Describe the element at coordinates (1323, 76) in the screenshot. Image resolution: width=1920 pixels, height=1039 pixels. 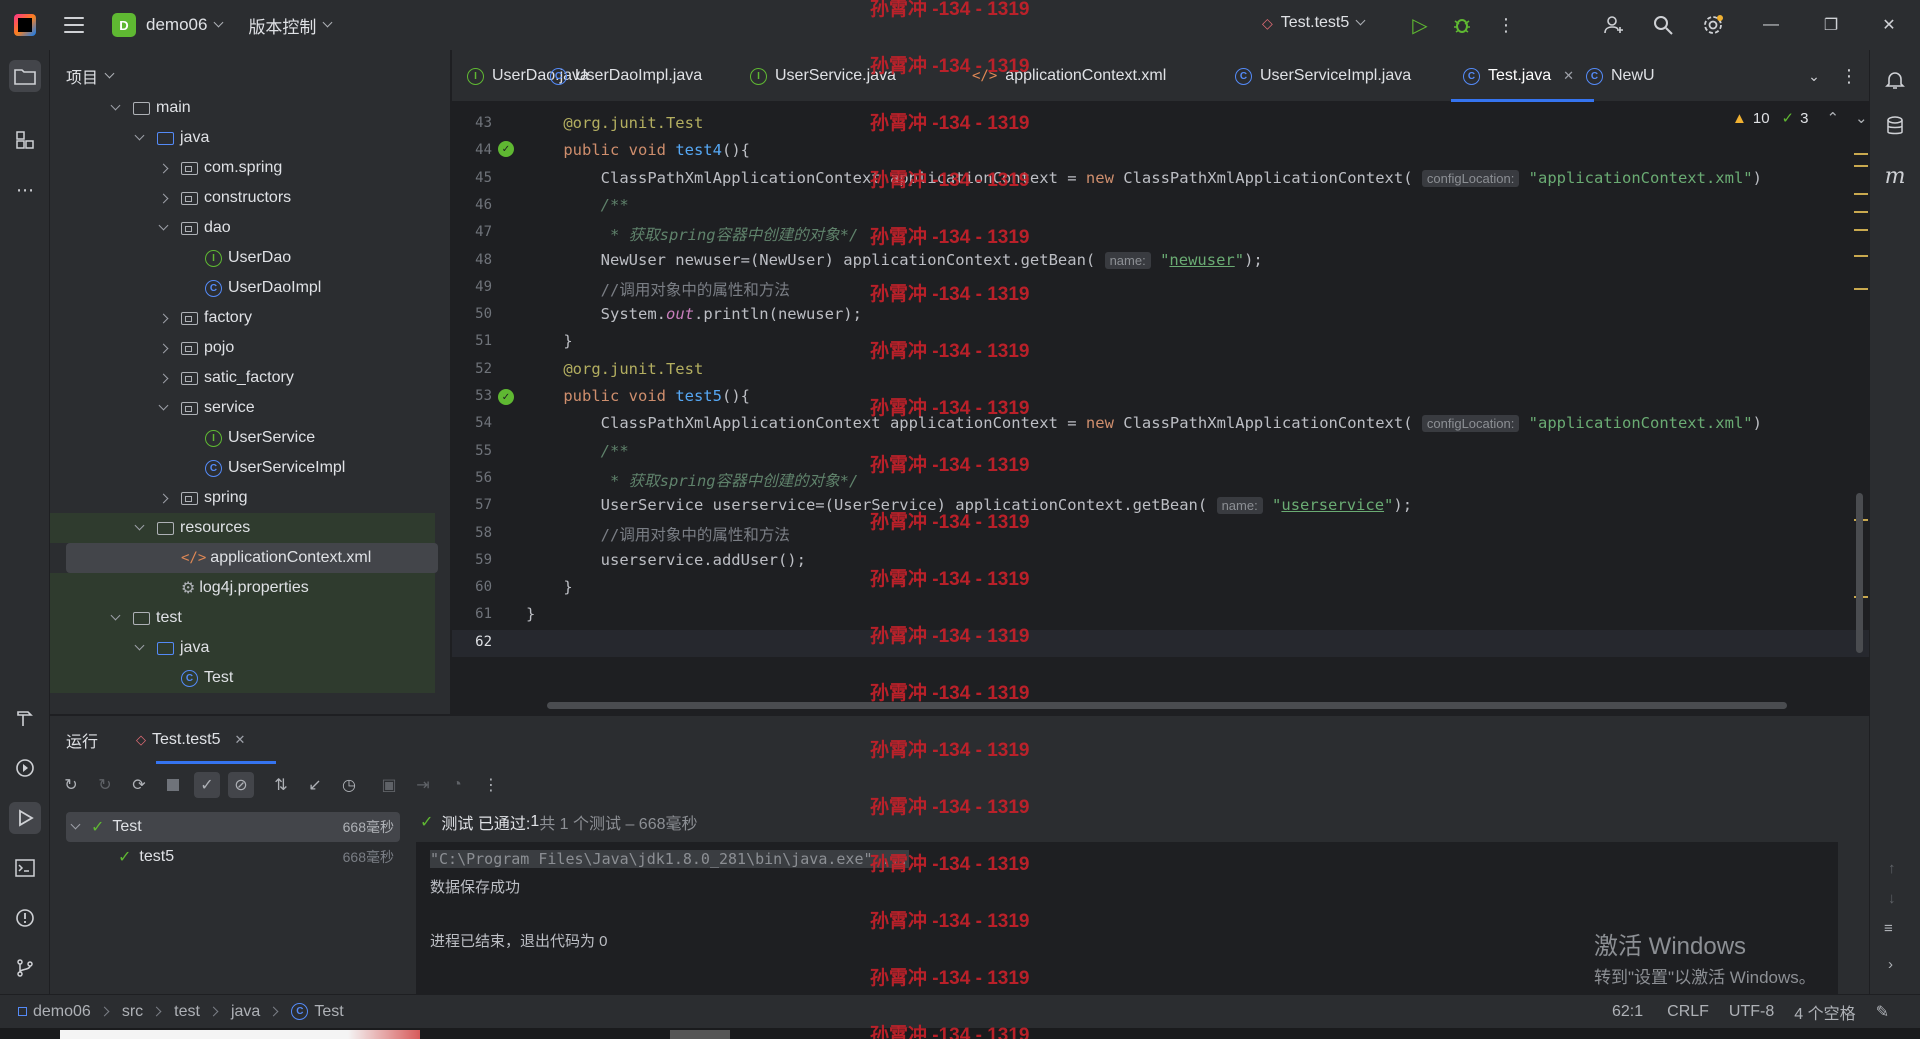
I see `editor-tab: C UserServiceImpl.java` at that location.